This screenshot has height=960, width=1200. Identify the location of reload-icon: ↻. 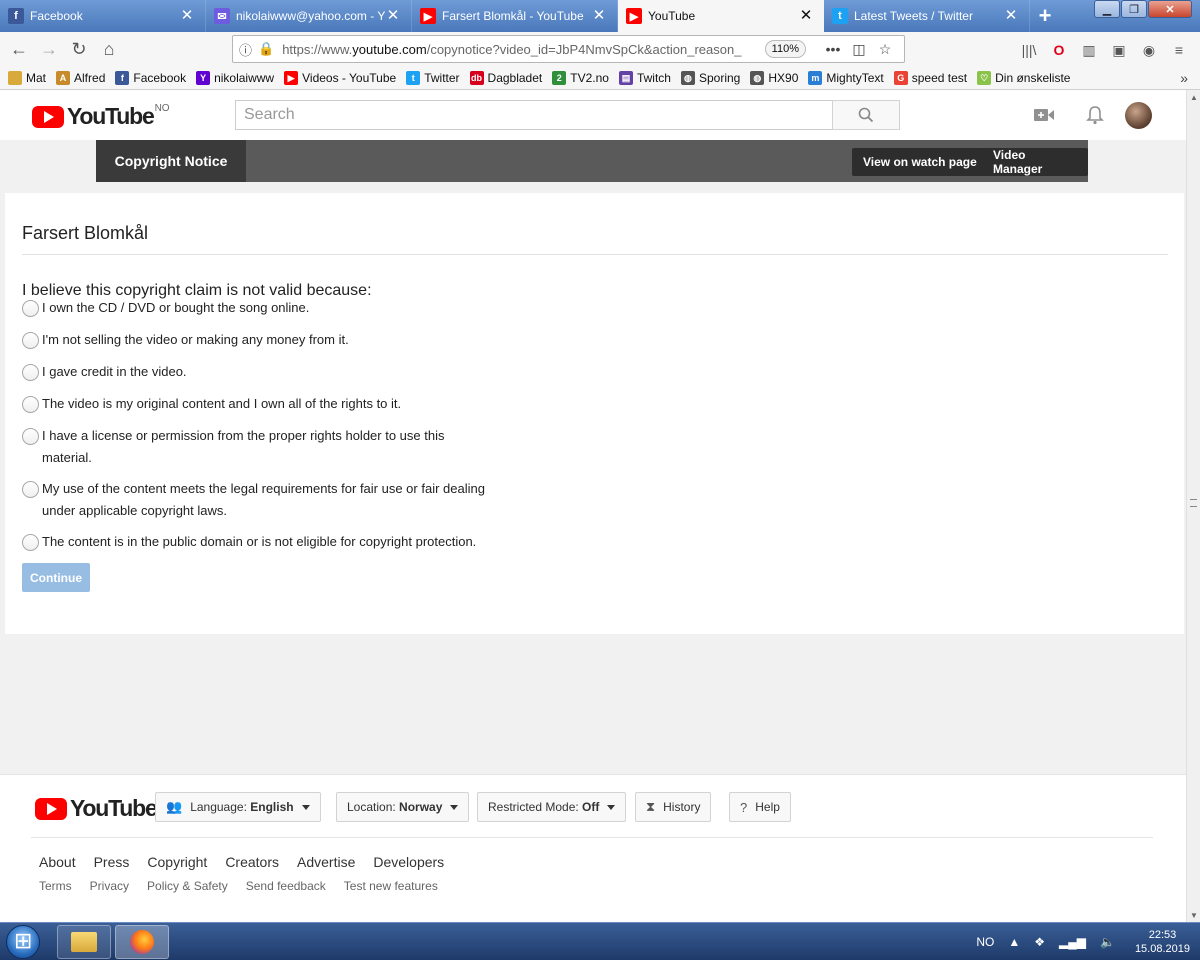
(79, 50).